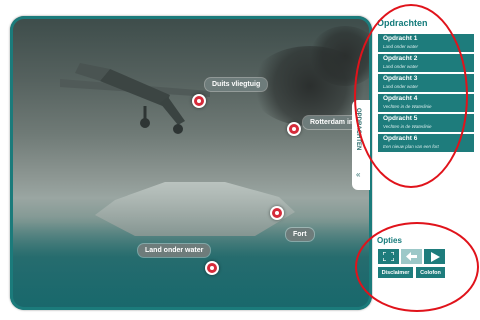  Describe the element at coordinates (236, 84) in the screenshot. I see `hotspot-label-plane: Duits vliegtuig` at that location.